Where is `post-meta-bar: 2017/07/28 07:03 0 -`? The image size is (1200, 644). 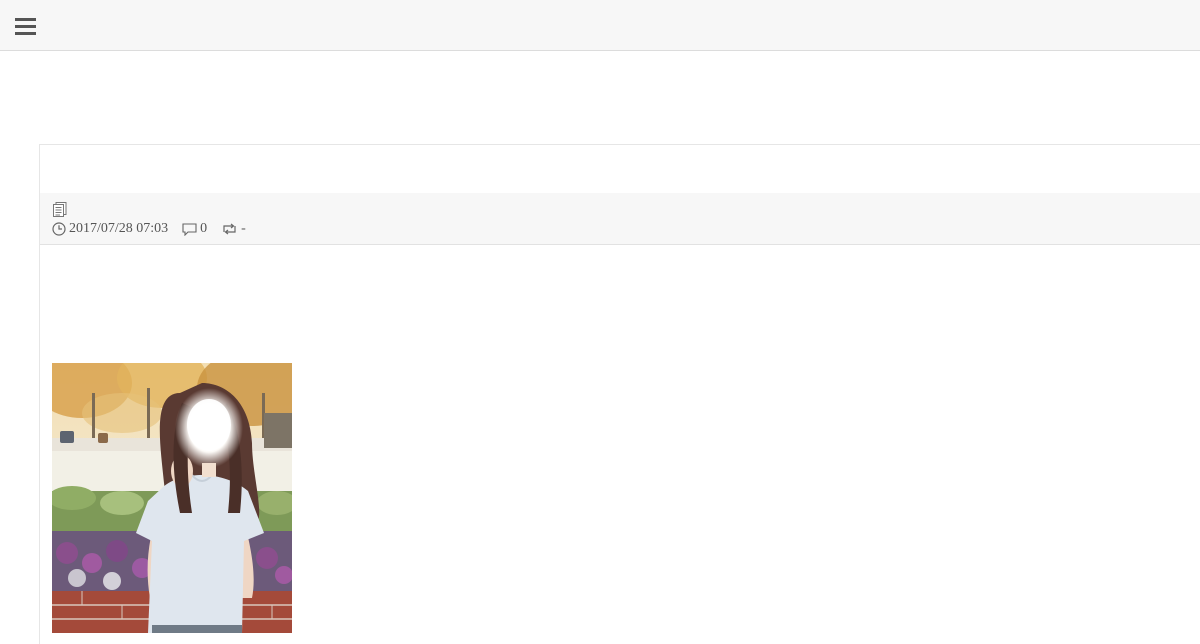
post-meta-bar: 2017/07/28 07:03 0 - is located at coordinates (620, 219).